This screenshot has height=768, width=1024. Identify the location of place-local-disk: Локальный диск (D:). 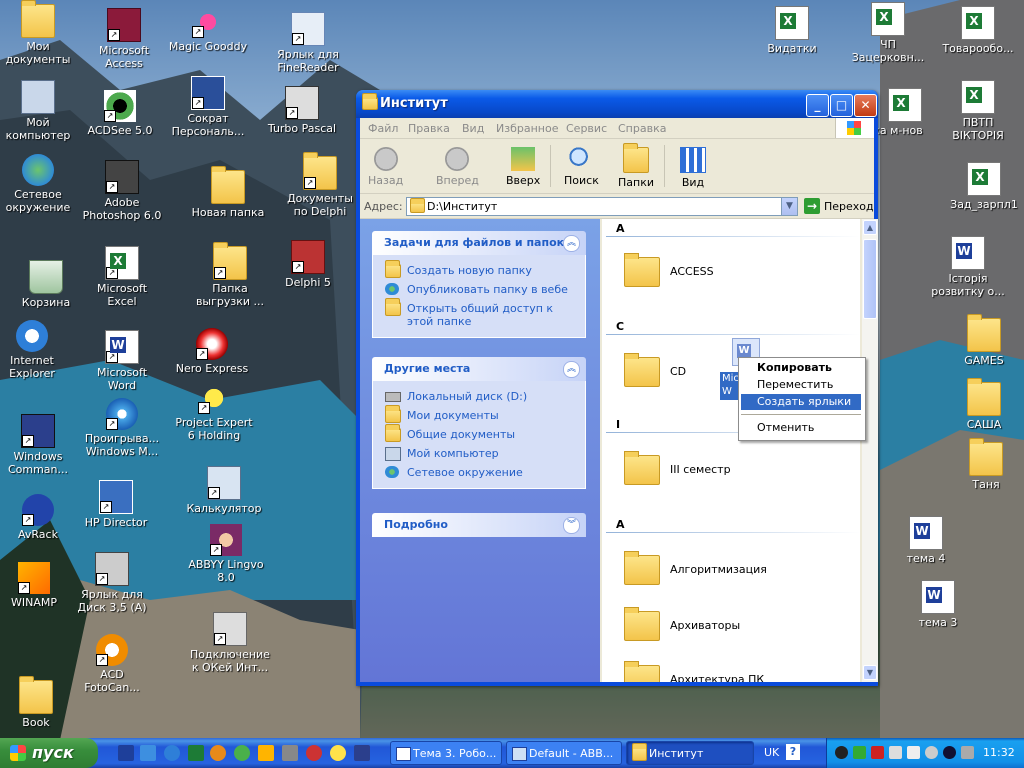
(479, 396).